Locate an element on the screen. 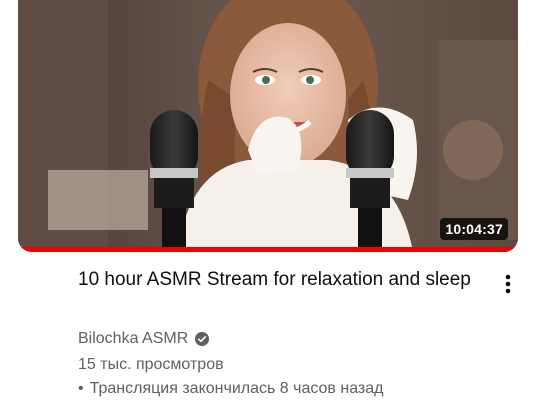  watch-progress-fill is located at coordinates (268, 249).